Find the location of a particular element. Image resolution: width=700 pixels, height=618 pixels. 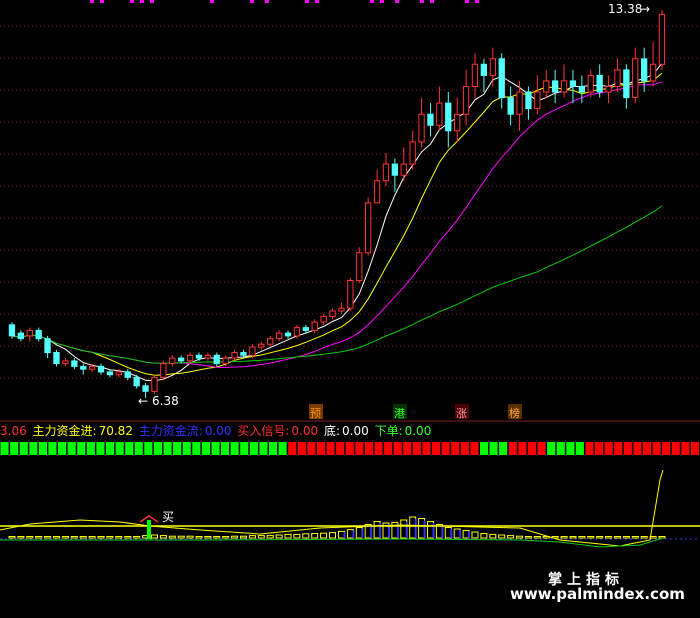

legend-label-4: 底: is located at coordinates (332, 431).